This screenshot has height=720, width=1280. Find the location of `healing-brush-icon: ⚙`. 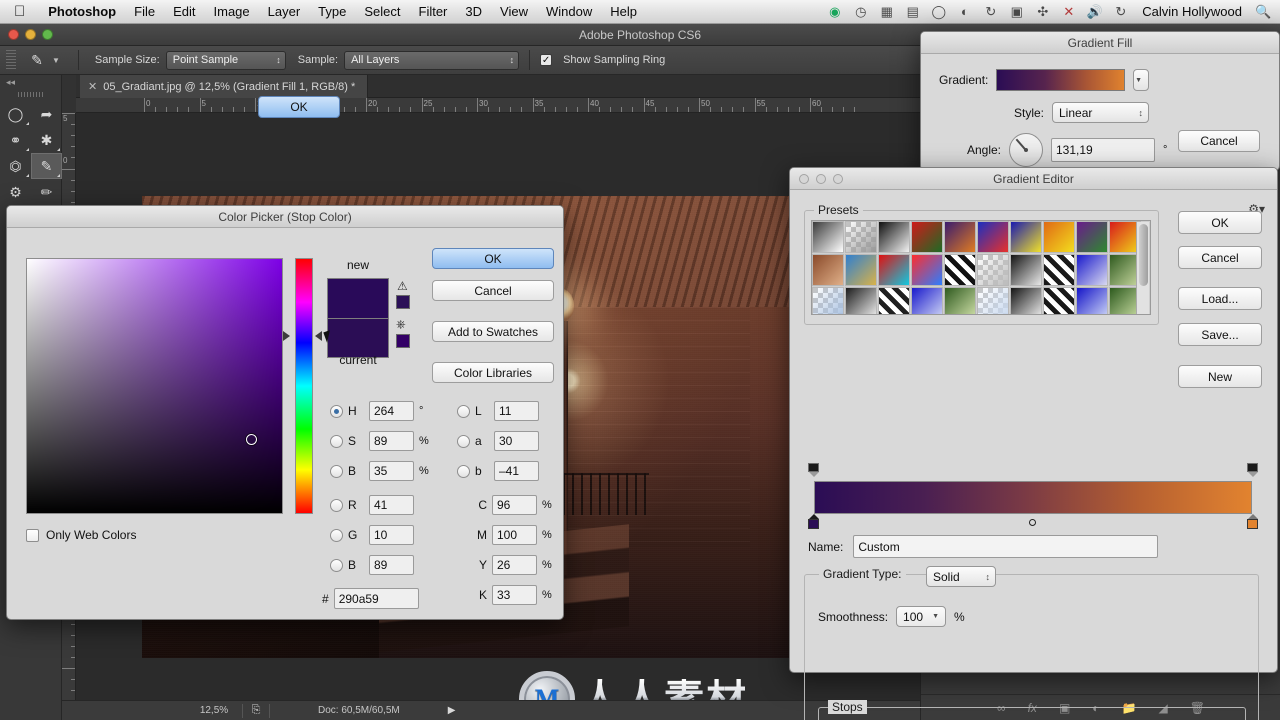

healing-brush-icon: ⚙ is located at coordinates (15, 192).